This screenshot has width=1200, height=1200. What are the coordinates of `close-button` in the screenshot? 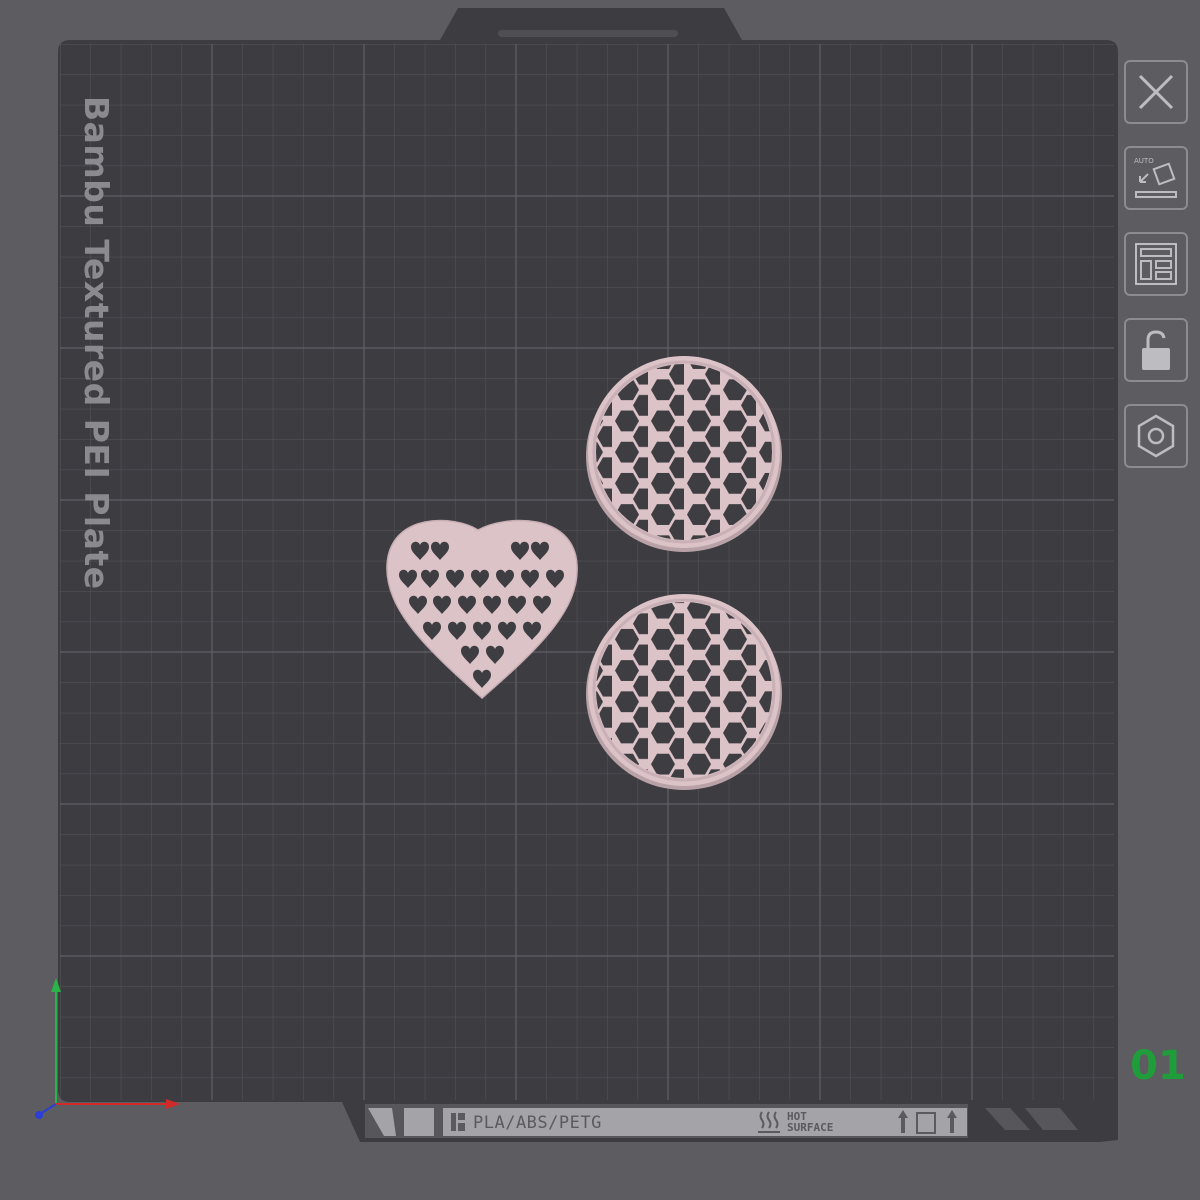 It's located at (1156, 92).